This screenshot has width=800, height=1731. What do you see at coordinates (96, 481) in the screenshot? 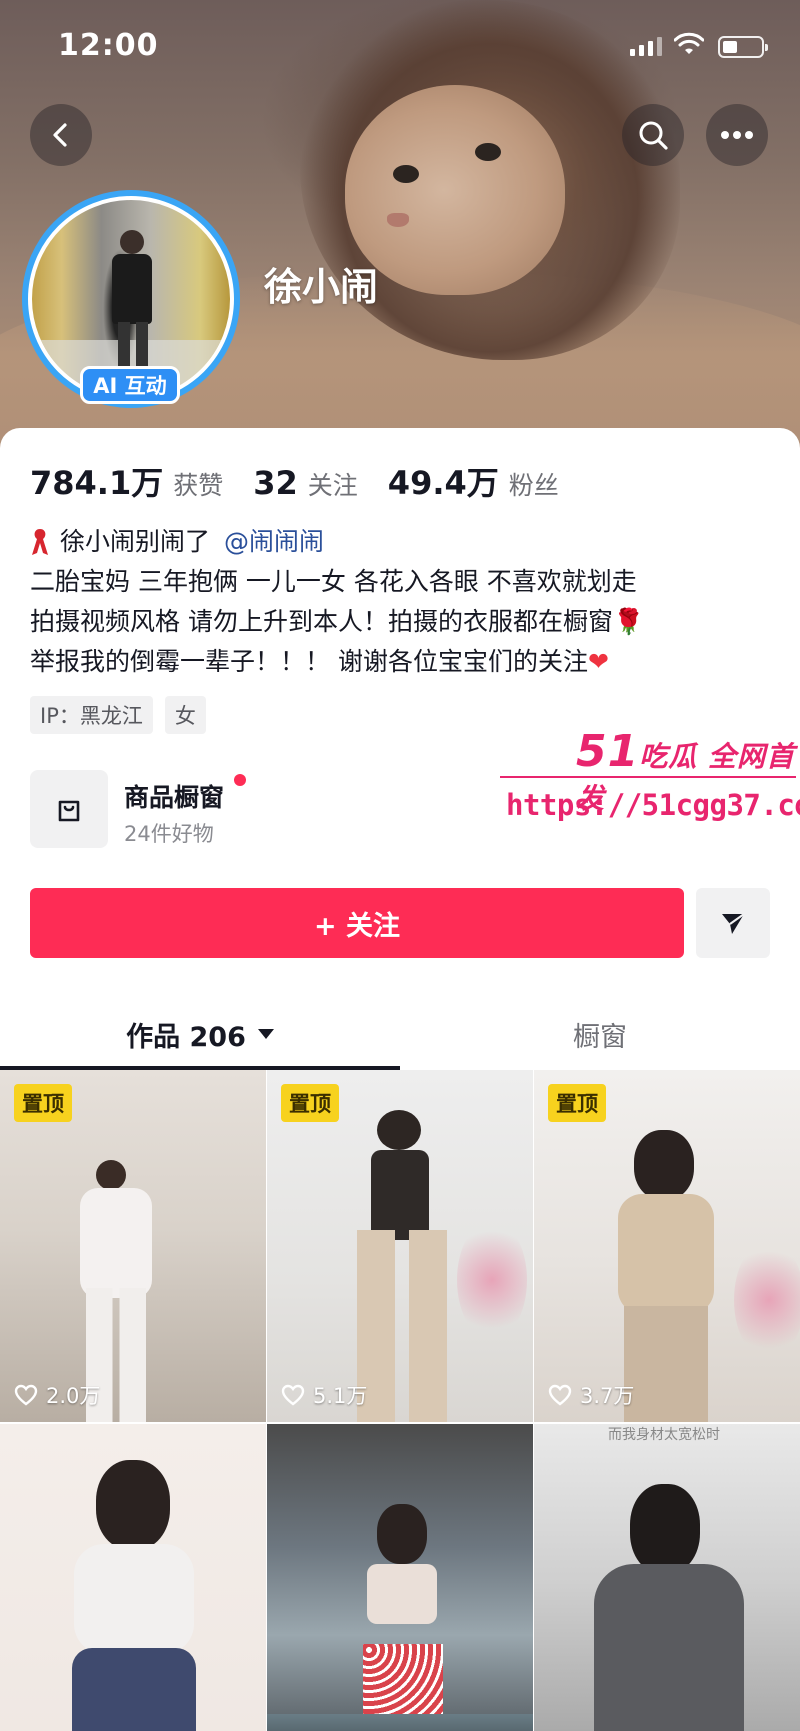
I see `likes-count: 784.1万` at bounding box center [96, 481].